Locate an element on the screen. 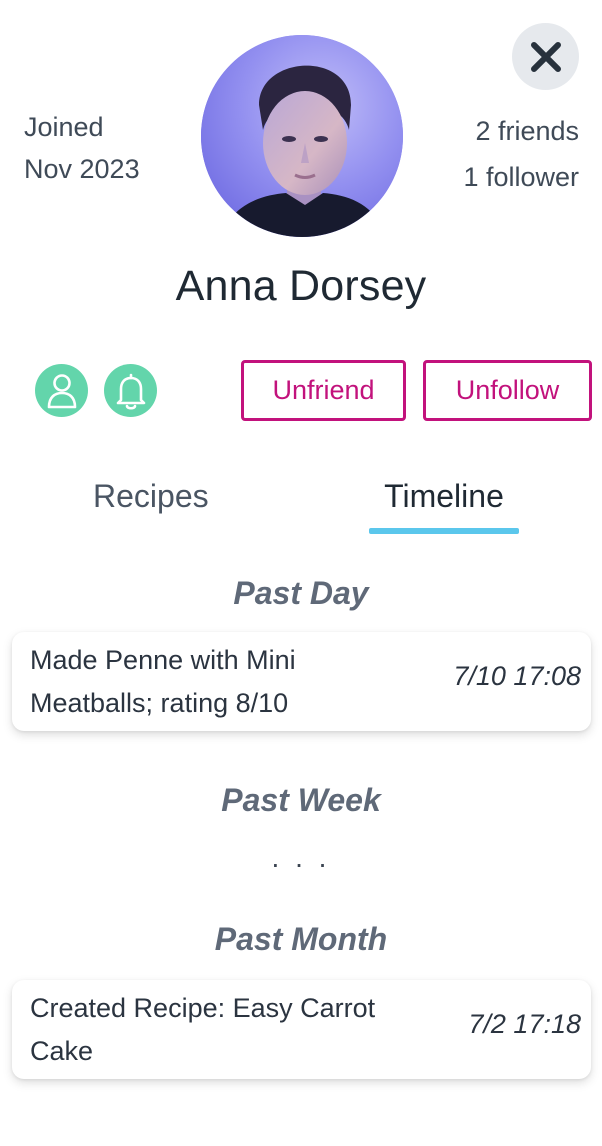 This screenshot has width=602, height=1146. avatar-portrait is located at coordinates (302, 136).